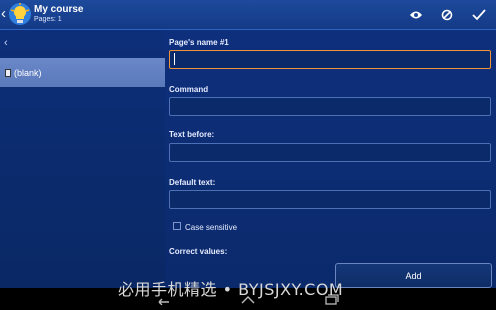 This screenshot has width=496, height=310. Describe the element at coordinates (231, 289) in the screenshot. I see `watermark-text: 必用手机精选 • BYJSJXY.COM` at that location.